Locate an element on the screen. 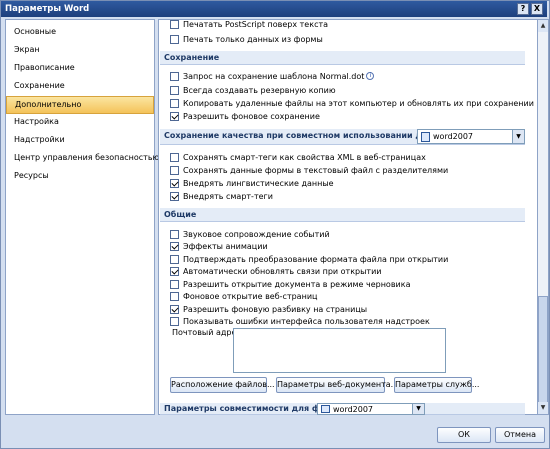 Image resolution: width=550 pixels, height=449 pixels. option-row: Внедрять лингвистические данные is located at coordinates (252, 183).